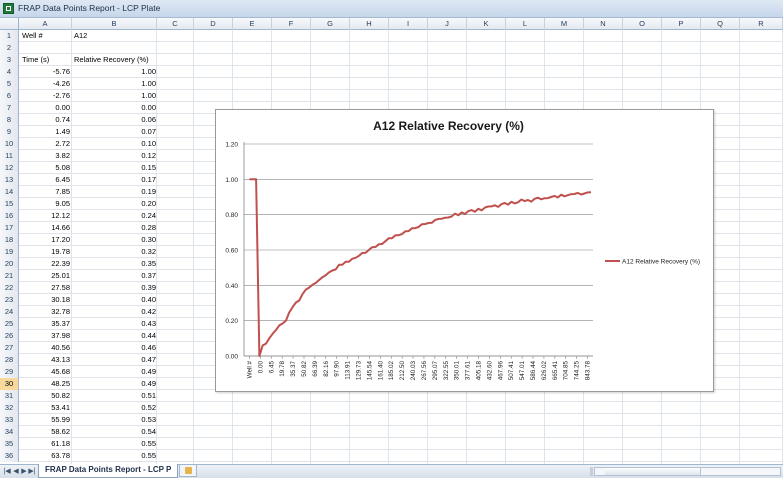 This screenshot has width=783, height=478. Describe the element at coordinates (35, 59) in the screenshot. I see `cell-a: Time (s)` at that location.